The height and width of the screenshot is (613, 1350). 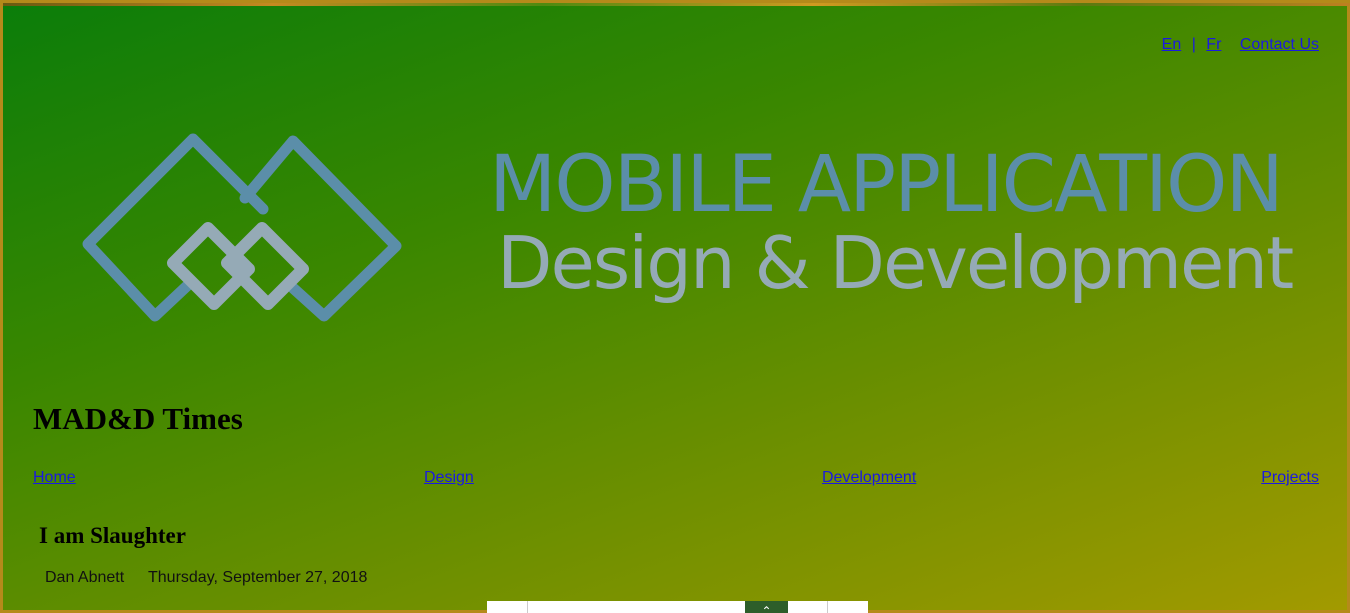 I want to click on top-border-strip, so click(x=676, y=4).